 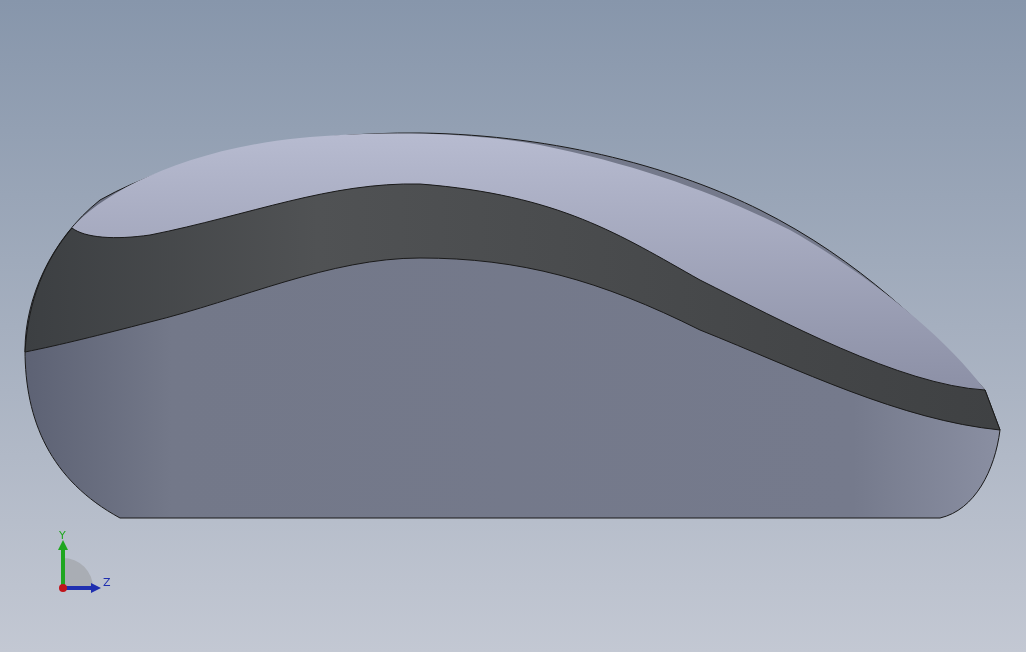 What do you see at coordinates (107, 582) in the screenshot?
I see `axis-label: Z` at bounding box center [107, 582].